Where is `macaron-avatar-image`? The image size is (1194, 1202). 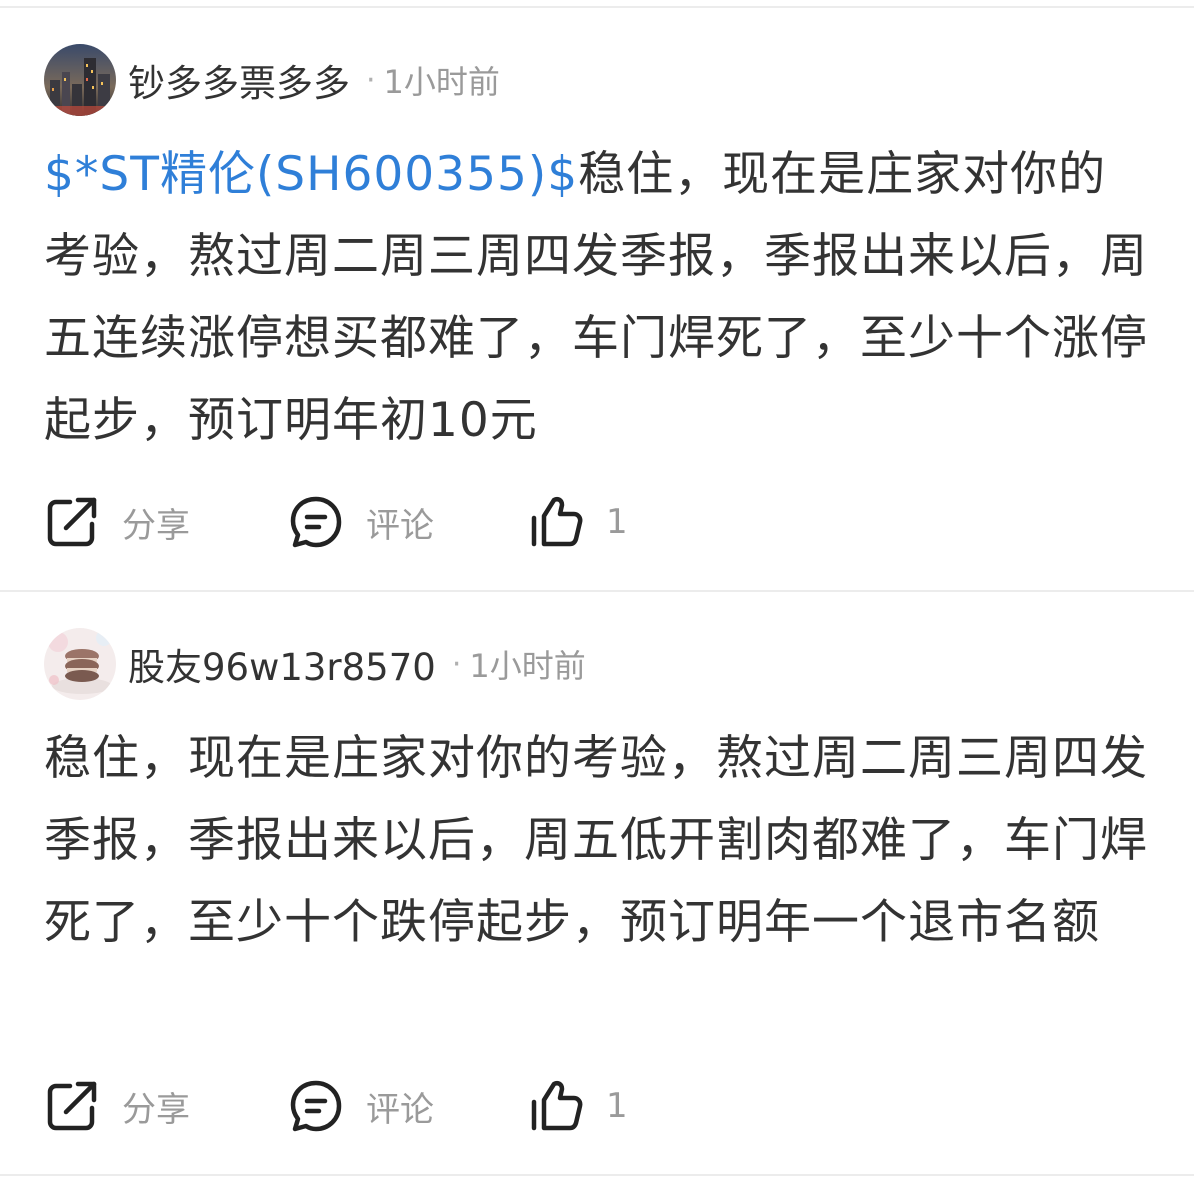
macaron-avatar-image is located at coordinates (80, 664).